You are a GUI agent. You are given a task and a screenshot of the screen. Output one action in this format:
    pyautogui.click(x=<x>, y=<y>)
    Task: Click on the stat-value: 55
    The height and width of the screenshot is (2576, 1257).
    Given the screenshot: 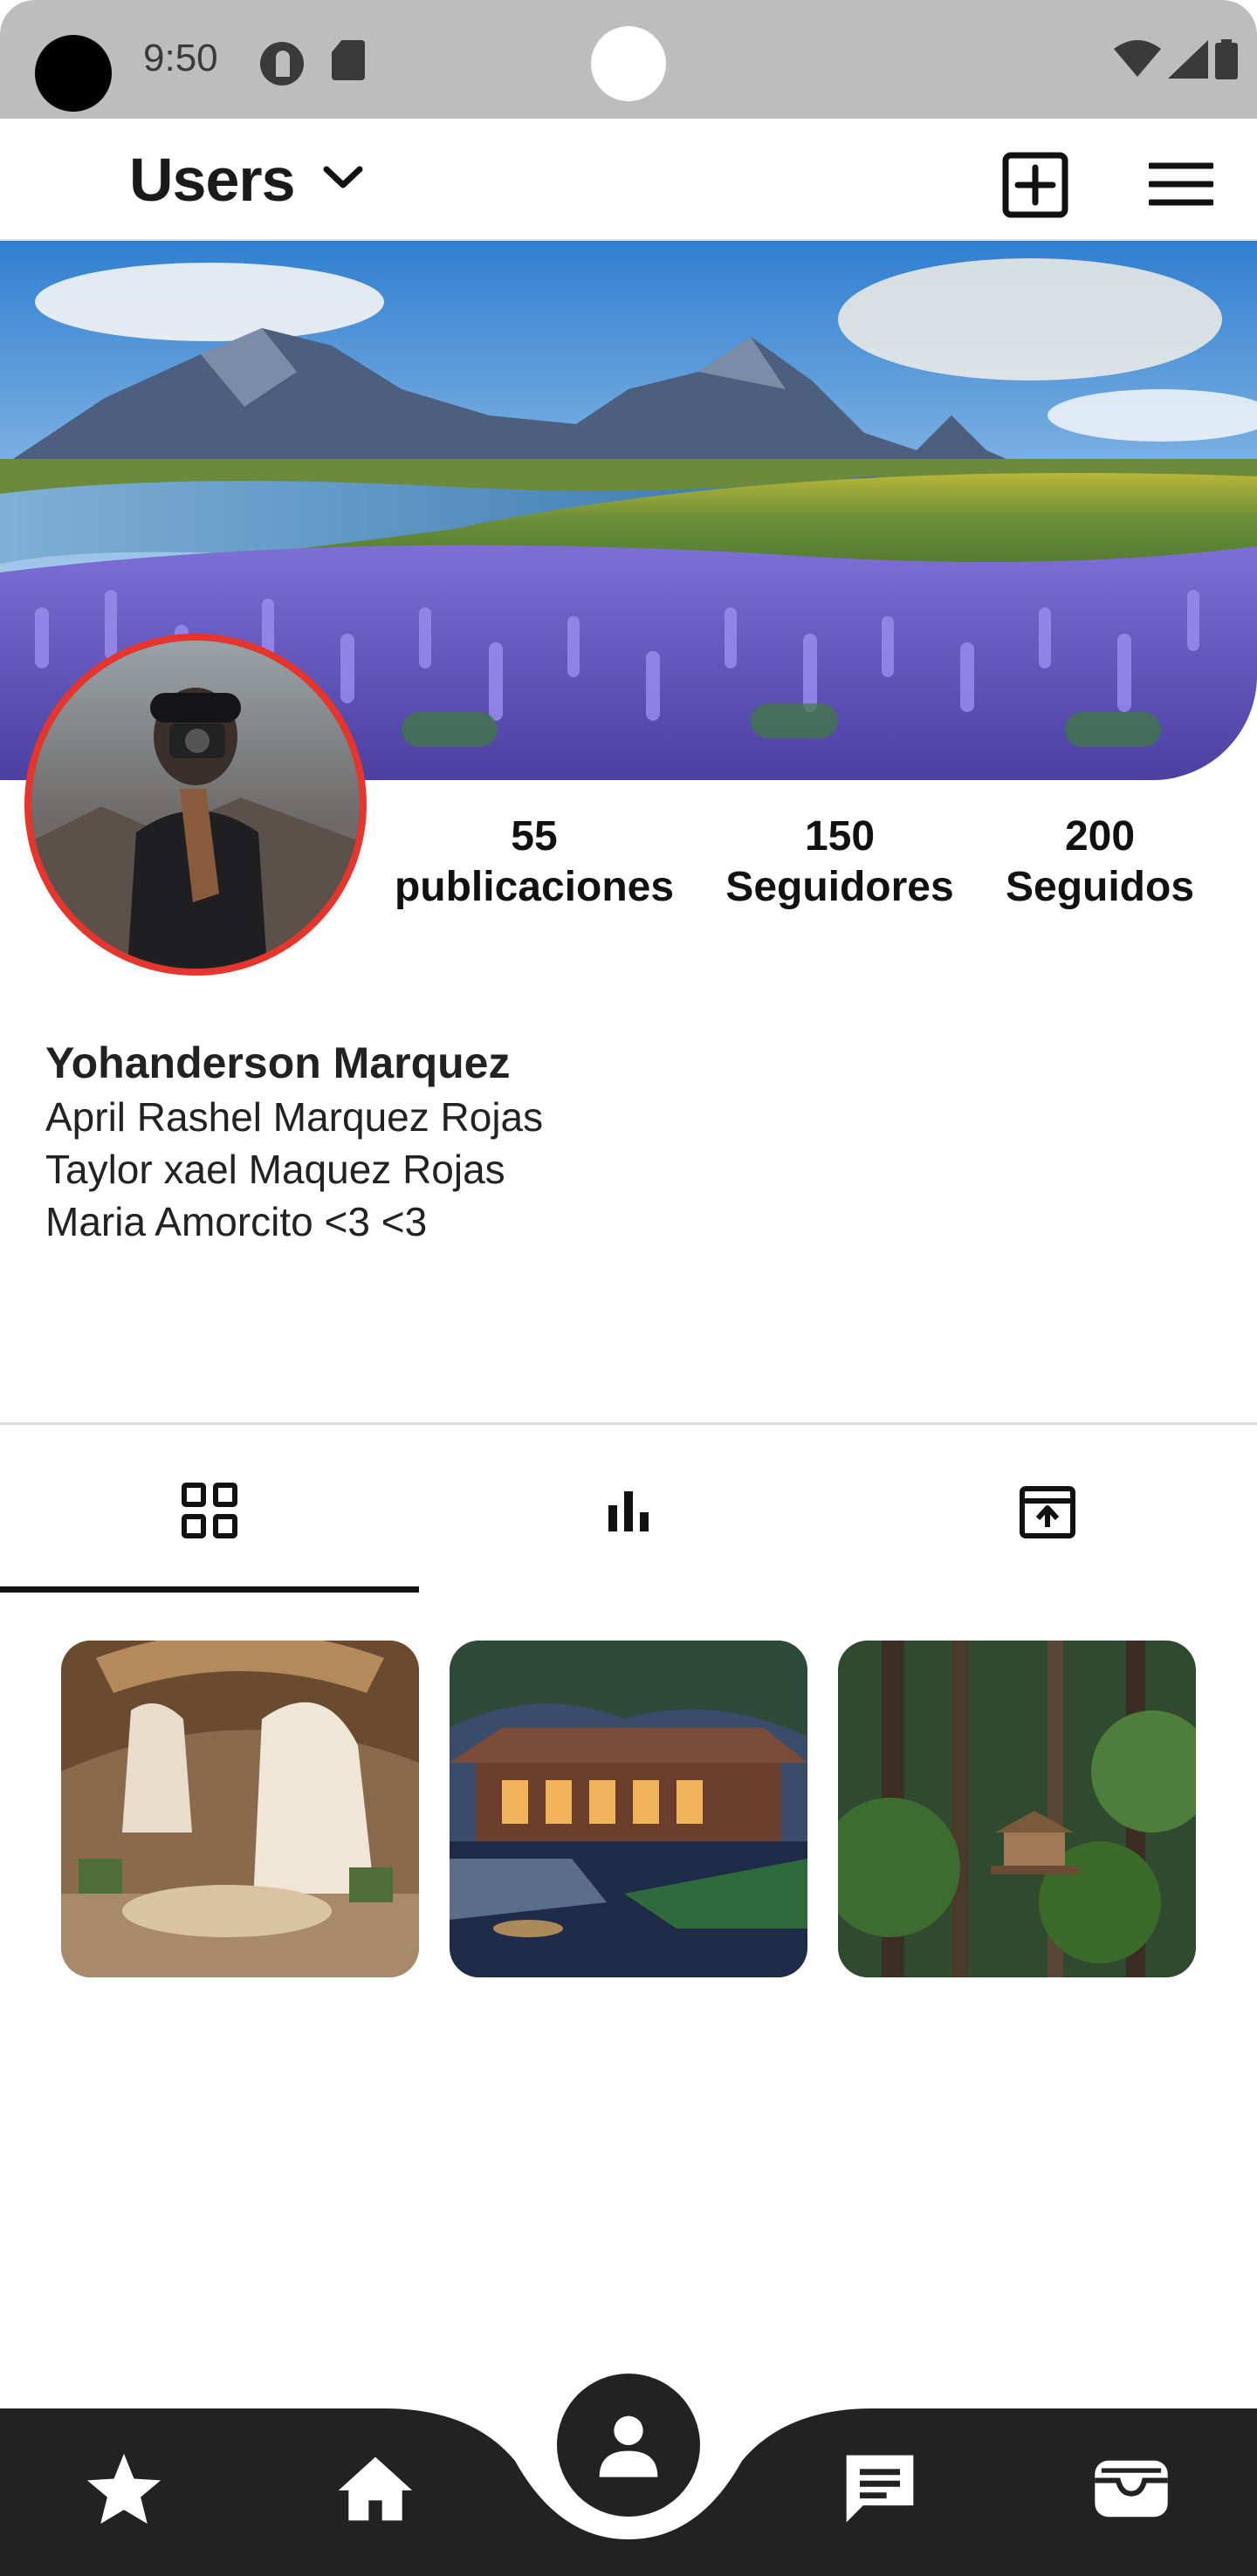 What is the action you would take?
    pyautogui.click(x=534, y=836)
    